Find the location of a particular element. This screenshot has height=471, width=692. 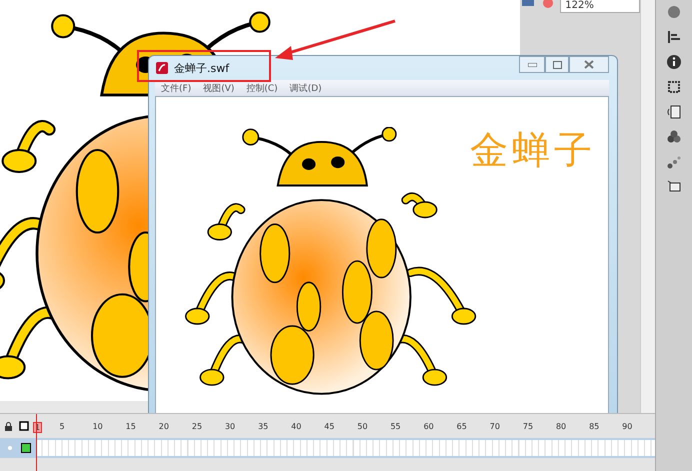

frame-number: 15 is located at coordinates (131, 426).